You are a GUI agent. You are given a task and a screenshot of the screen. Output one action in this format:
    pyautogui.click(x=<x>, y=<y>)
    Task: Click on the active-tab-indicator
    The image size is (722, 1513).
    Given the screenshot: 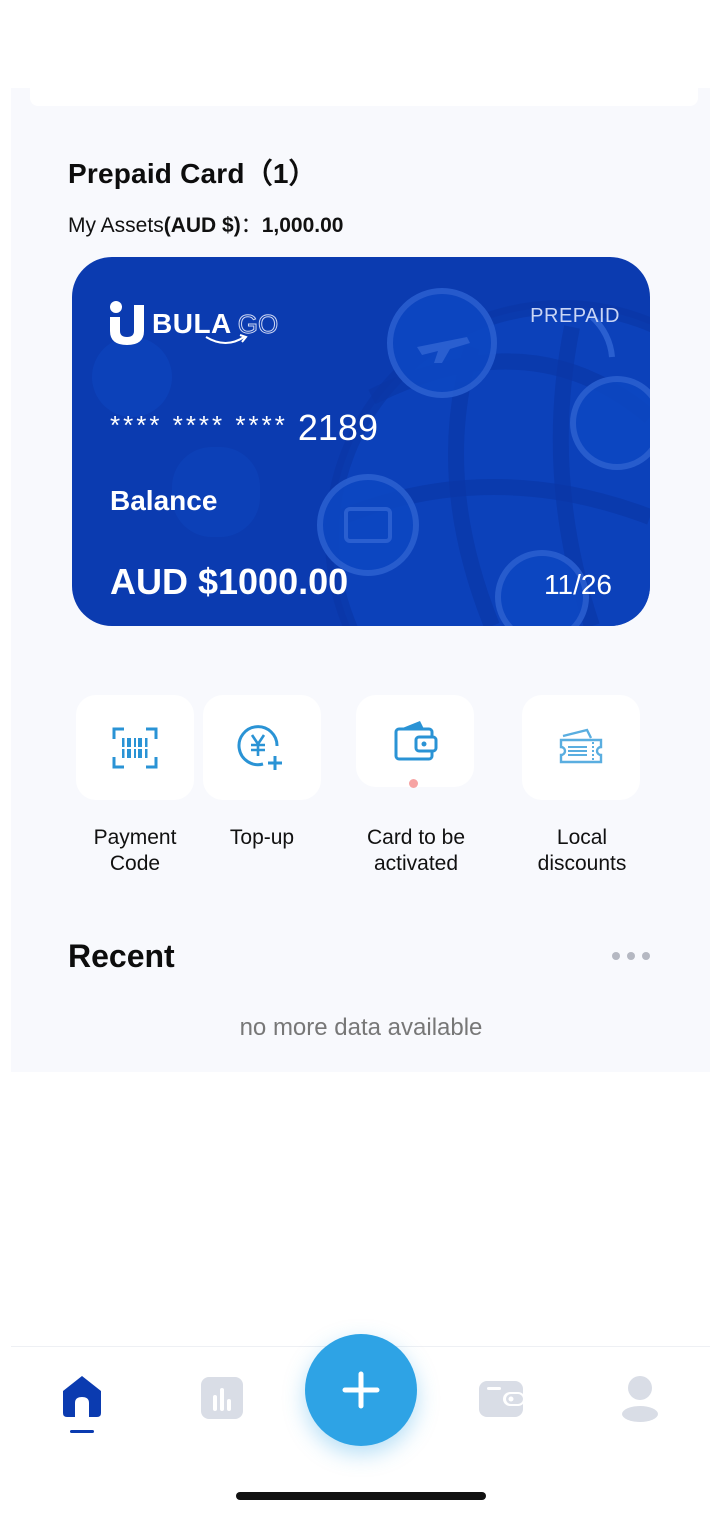 What is the action you would take?
    pyautogui.click(x=82, y=1431)
    